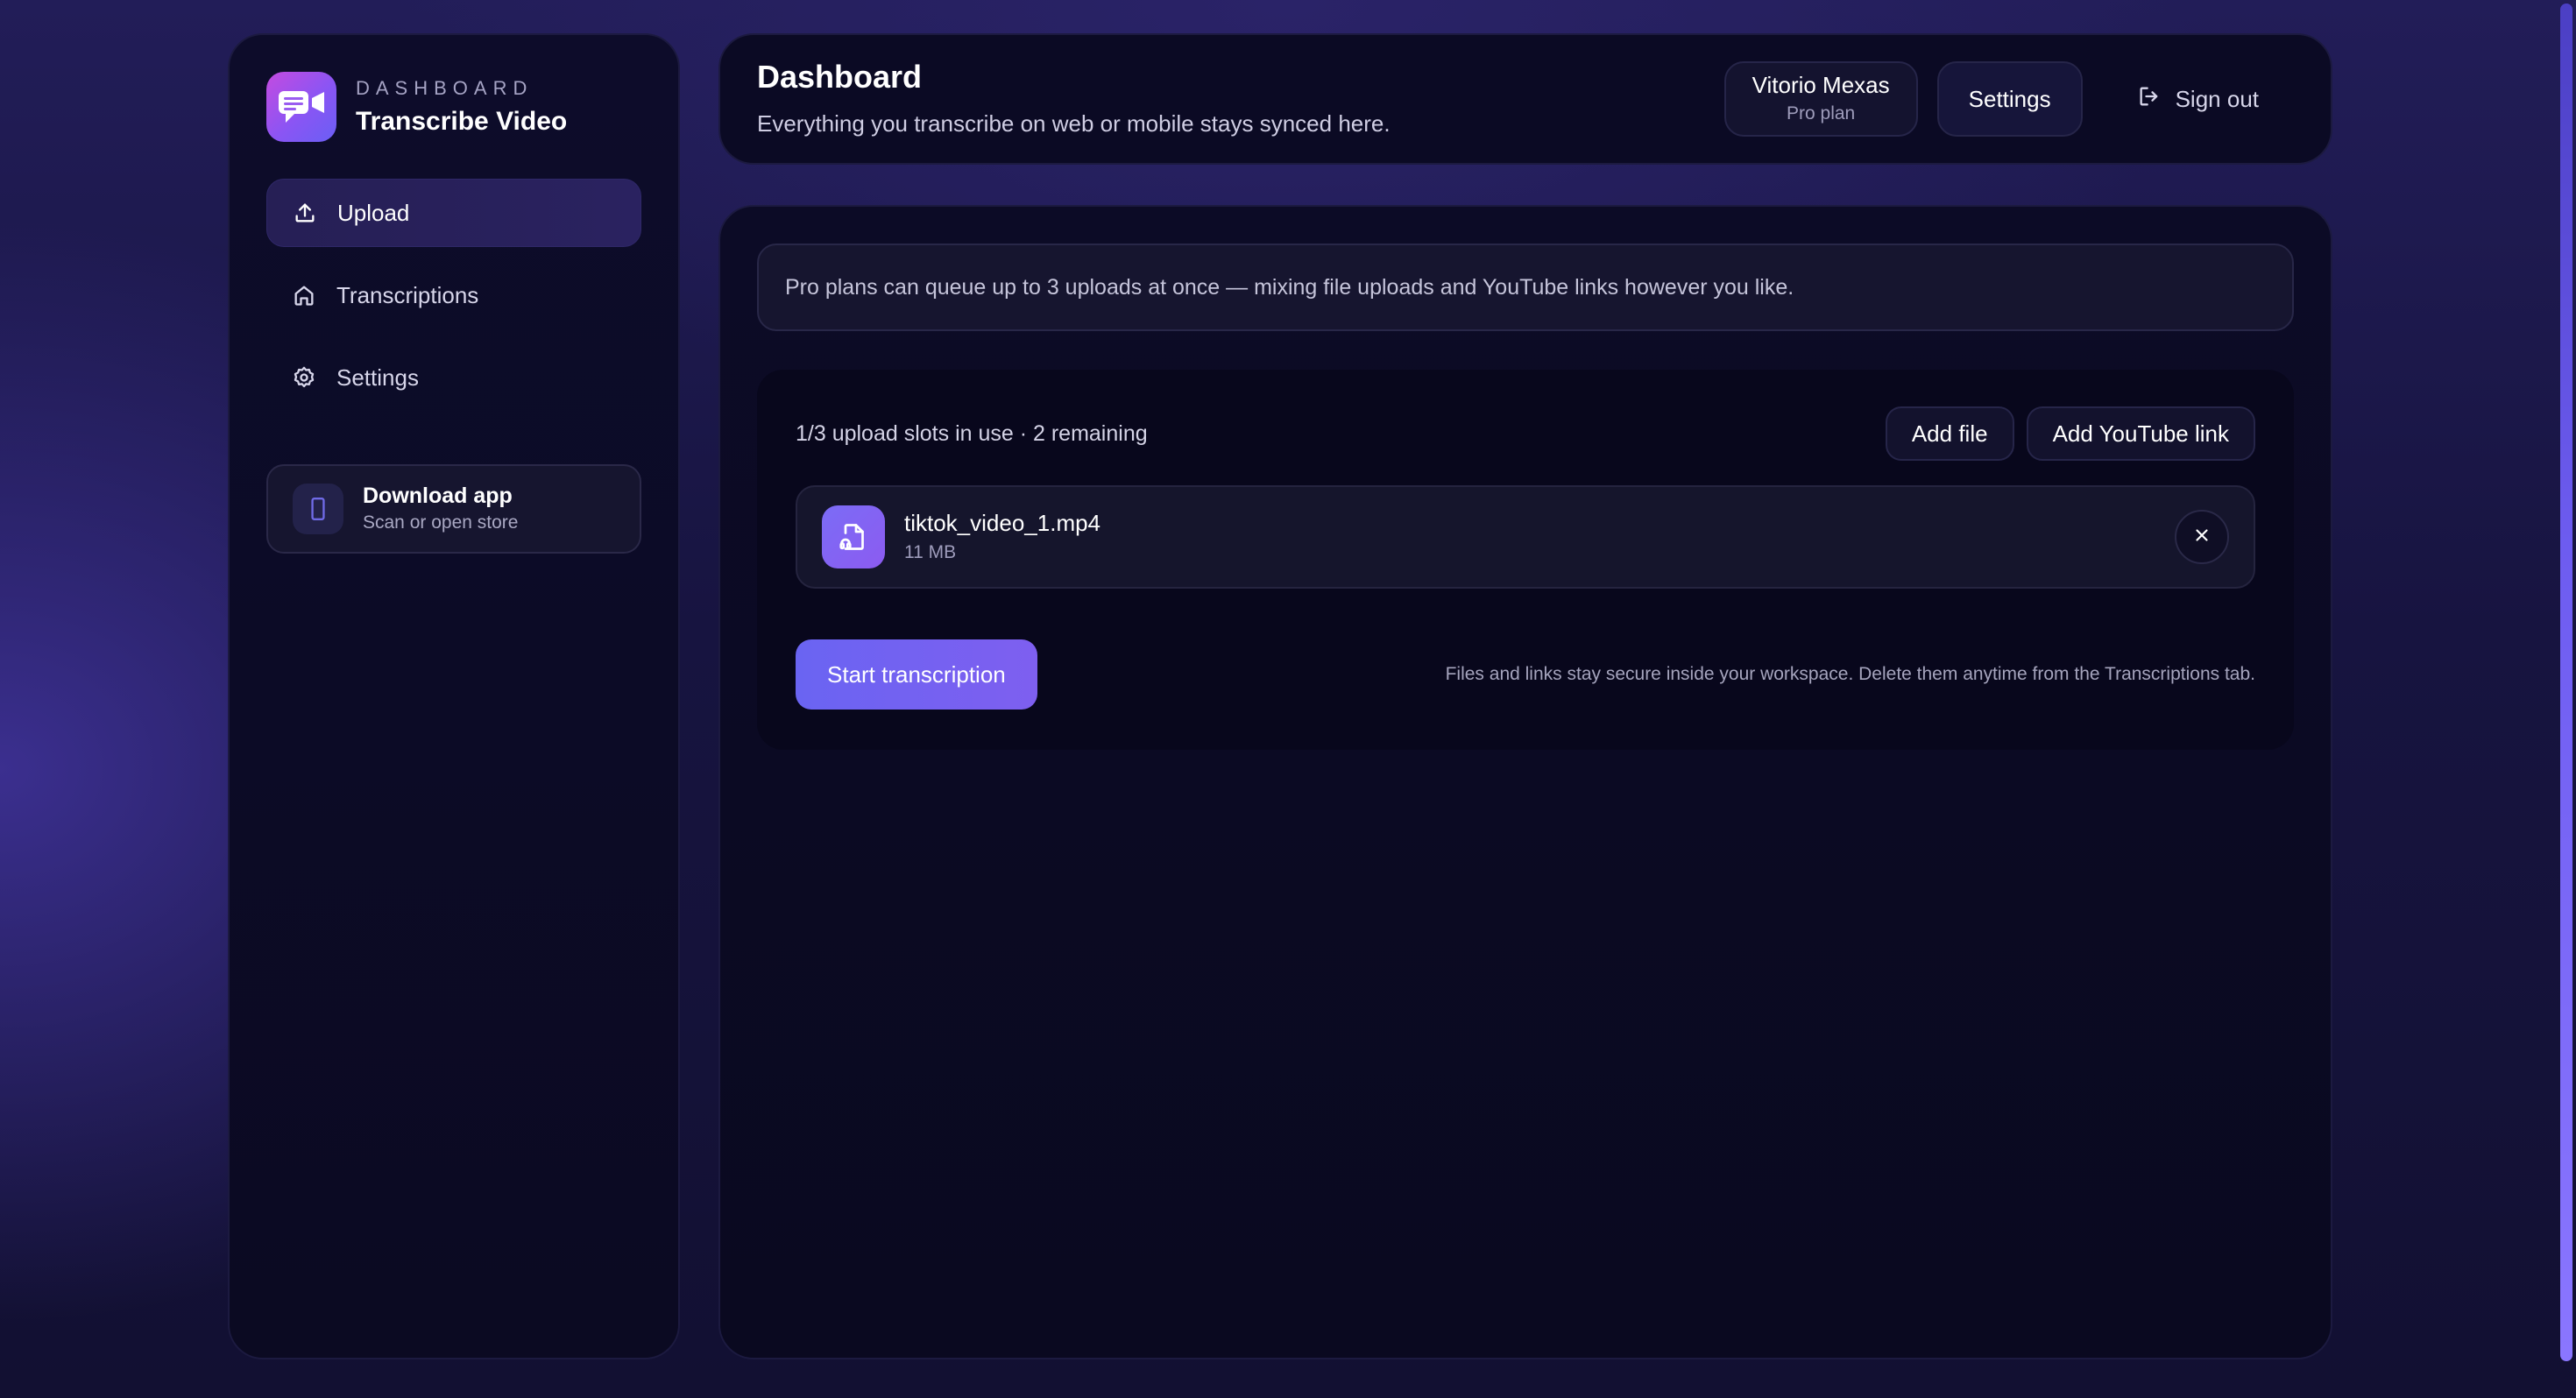  What do you see at coordinates (1002, 522) in the screenshot?
I see `file-name: tiktok_video_1.mp4` at bounding box center [1002, 522].